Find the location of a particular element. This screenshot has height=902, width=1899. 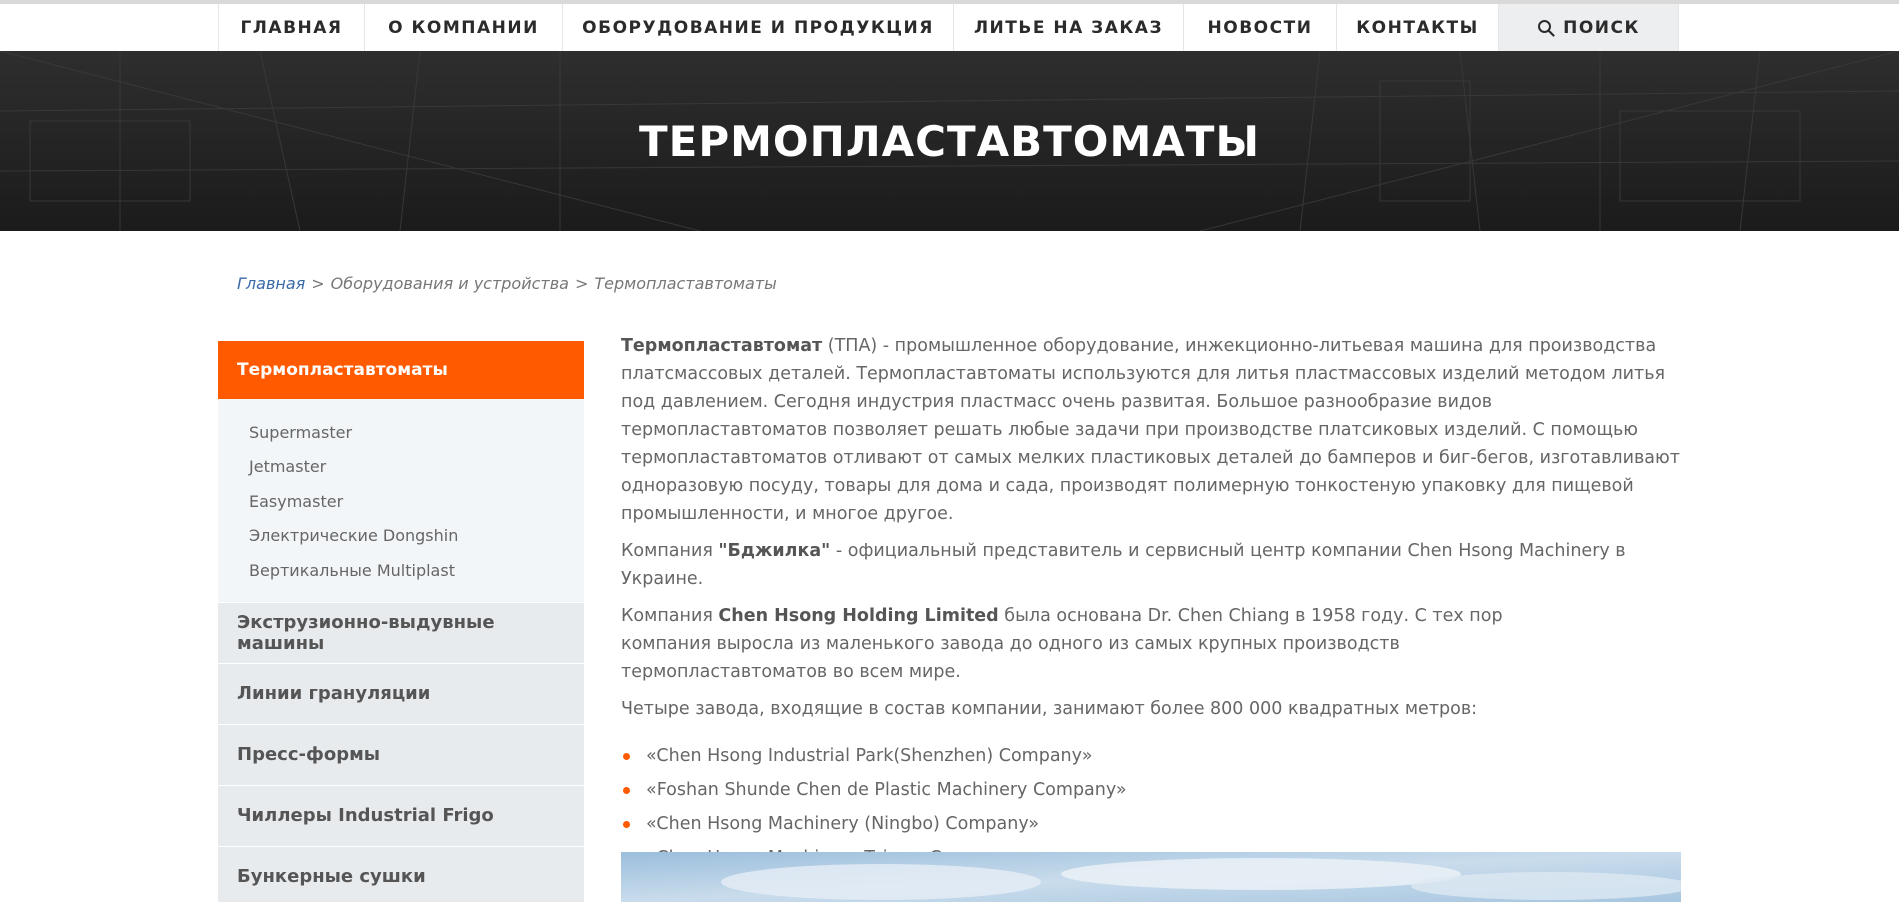

sidebar-subitem-vertical-multiplast: Вертикальные Multiplast is located at coordinates (416, 570).